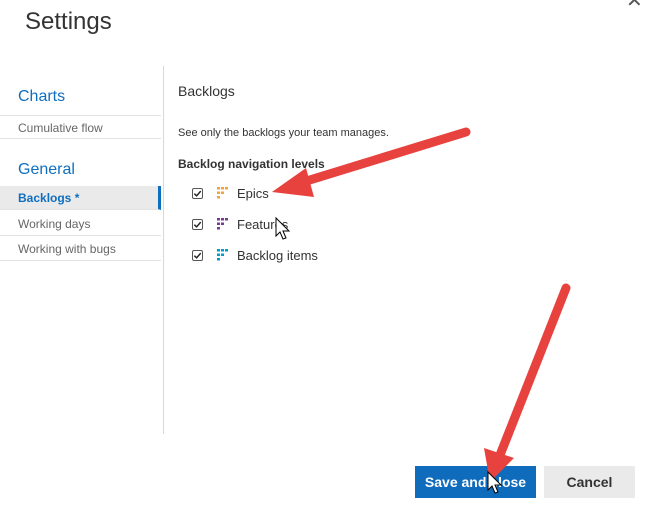  I want to click on level-row-backlog-items: Backlog items, so click(255, 255).